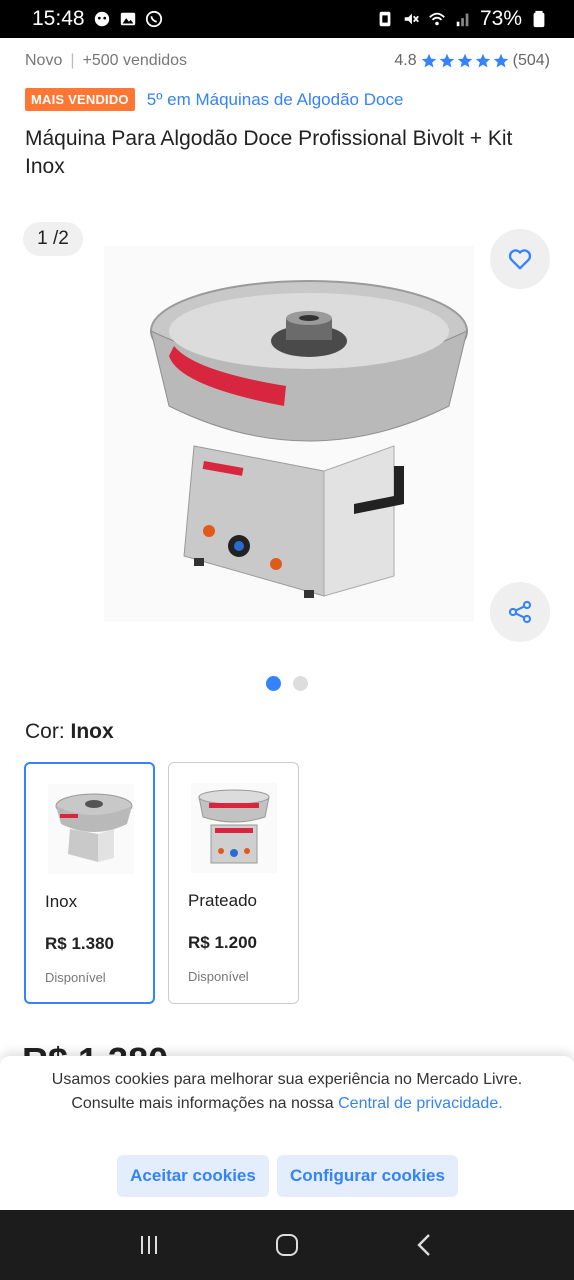  What do you see at coordinates (233, 883) in the screenshot?
I see `variant-option-prateado: Prateado R$ 1.200 Disponível` at bounding box center [233, 883].